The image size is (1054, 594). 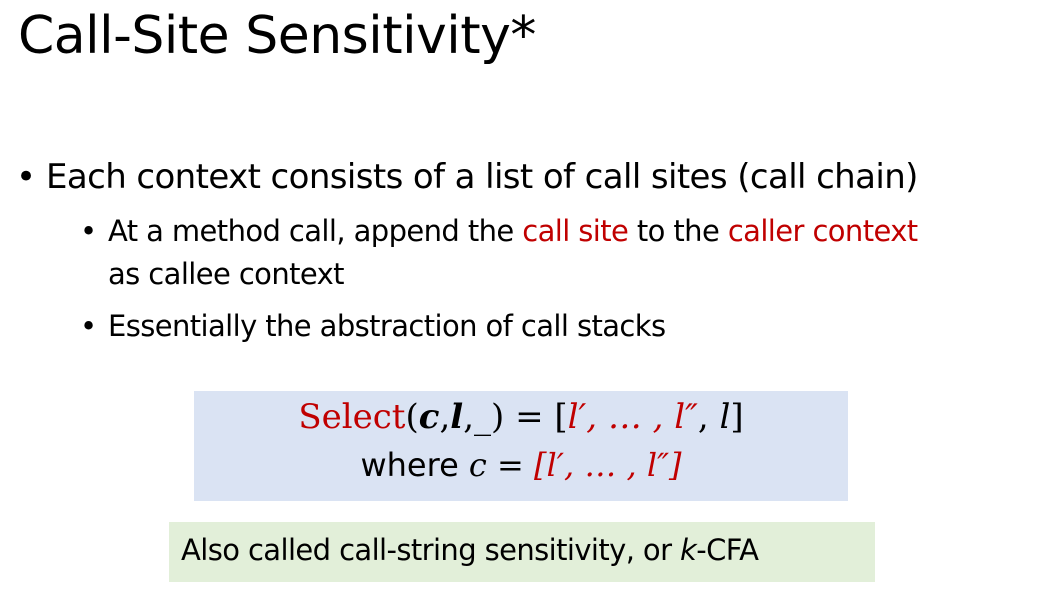 What do you see at coordinates (477, 465) in the screenshot?
I see `formula-where-c: c` at bounding box center [477, 465].